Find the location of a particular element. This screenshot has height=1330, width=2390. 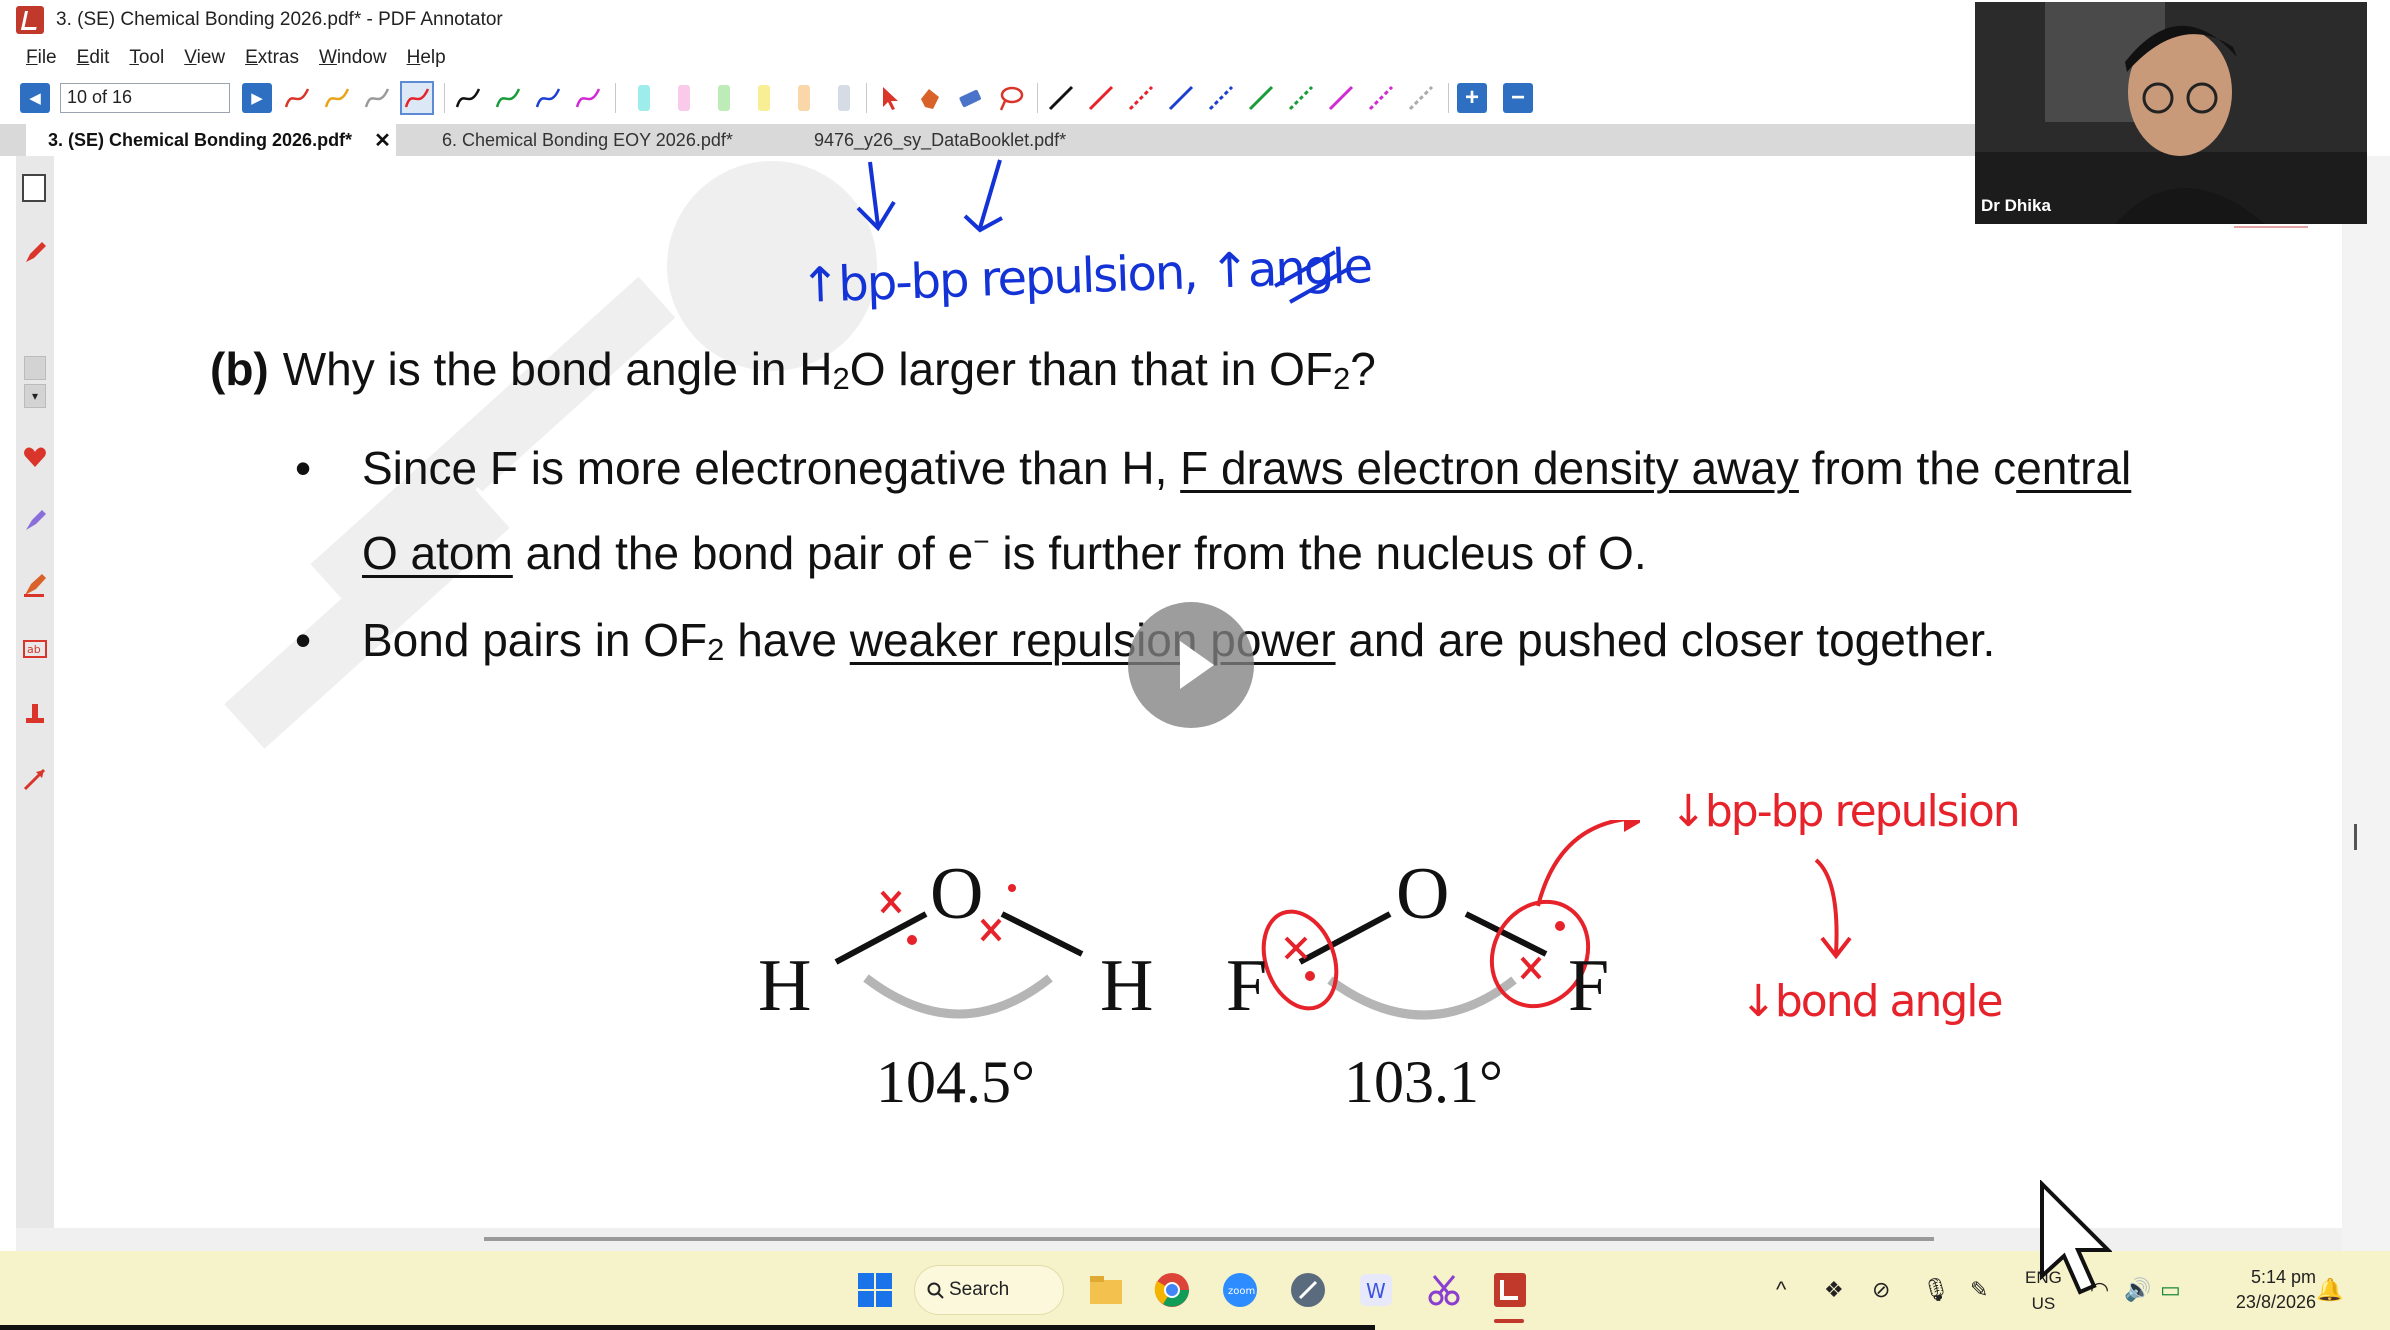

panel-dropdown-icon: ▾ is located at coordinates (35, 396).